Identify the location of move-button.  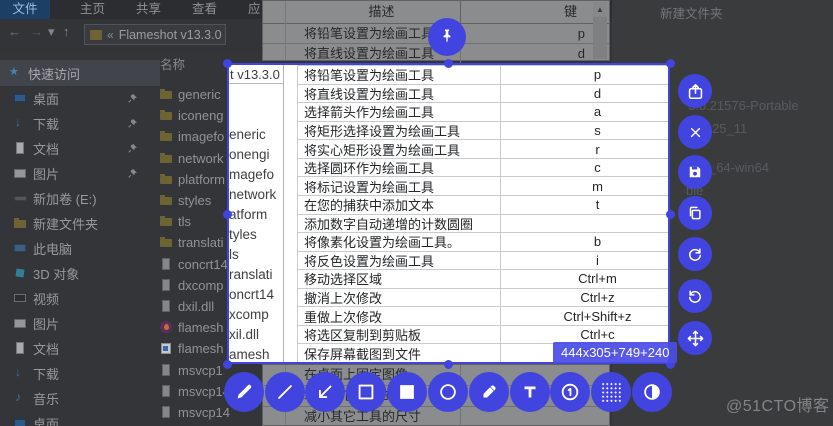
(695, 338).